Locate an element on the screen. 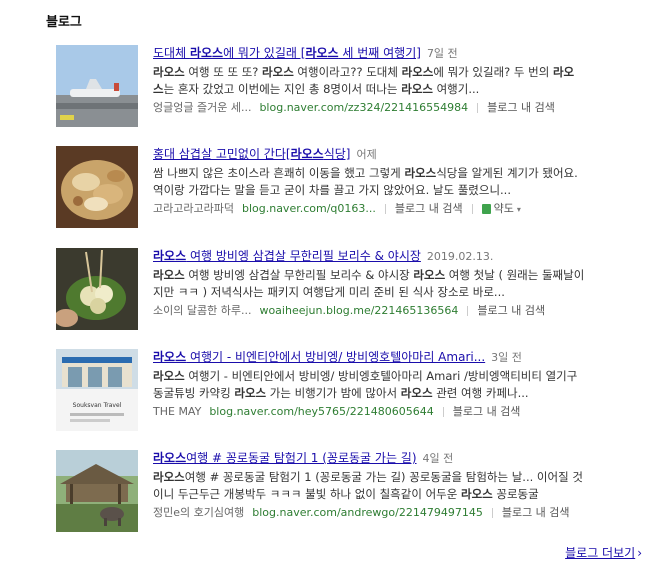 This screenshot has width=660, height=563. chevron-right-icon: › is located at coordinates (639, 553).